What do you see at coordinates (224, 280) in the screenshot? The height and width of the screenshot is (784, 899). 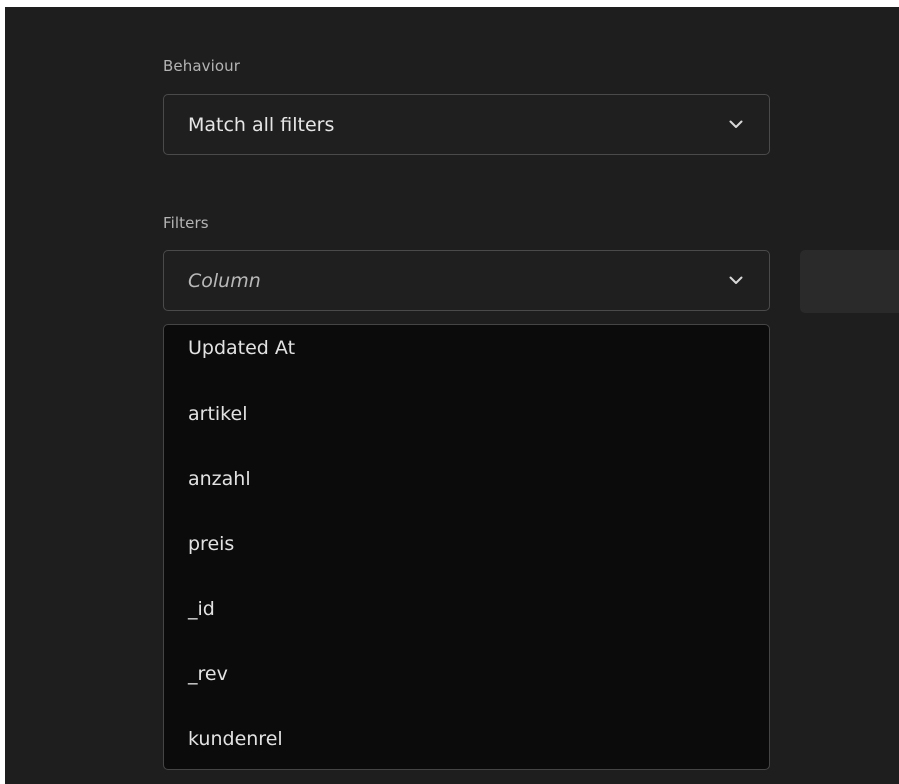 I see `column-placeholder: Column` at bounding box center [224, 280].